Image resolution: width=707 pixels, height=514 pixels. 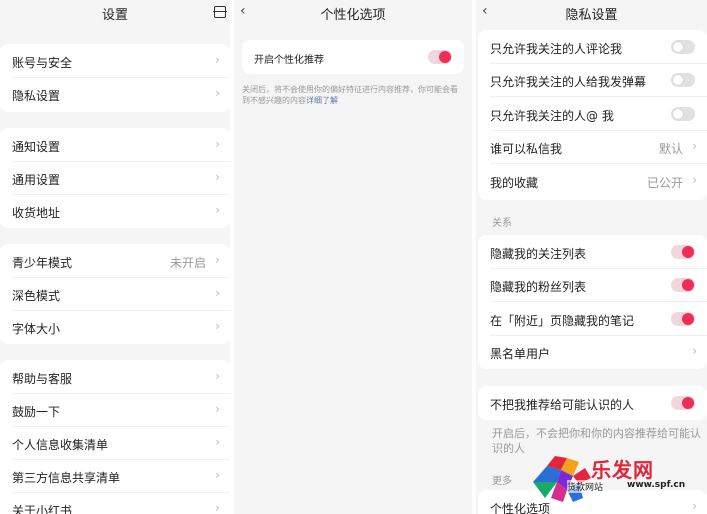 I want to click on settings-item-about: 关于小红书 ›, so click(x=115, y=503).